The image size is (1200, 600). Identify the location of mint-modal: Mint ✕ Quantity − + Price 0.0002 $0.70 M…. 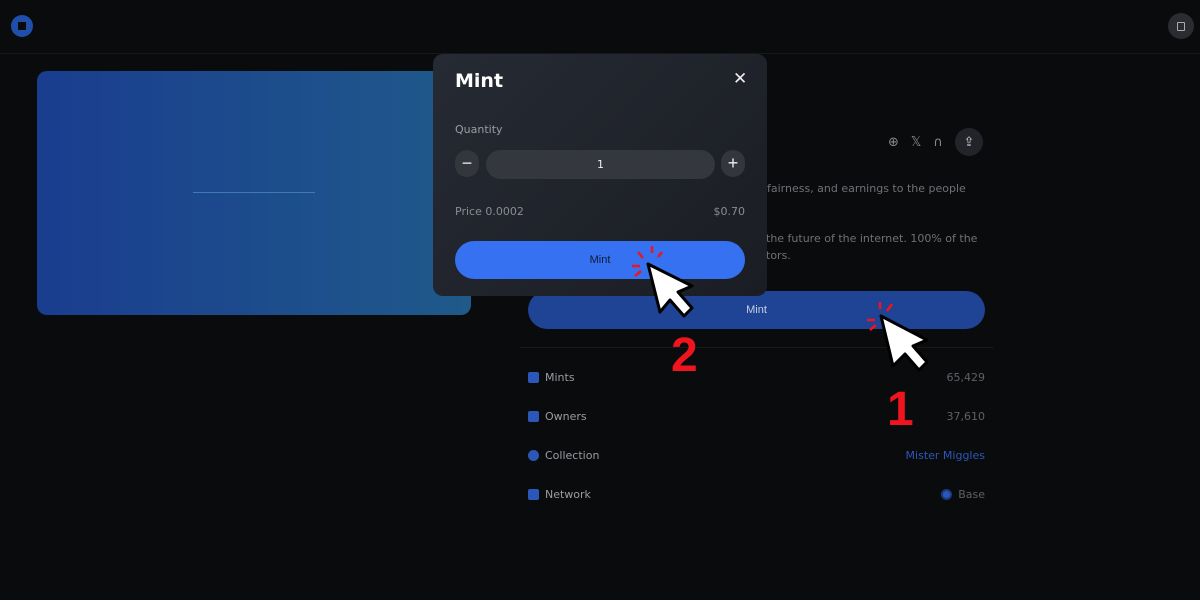
(600, 175).